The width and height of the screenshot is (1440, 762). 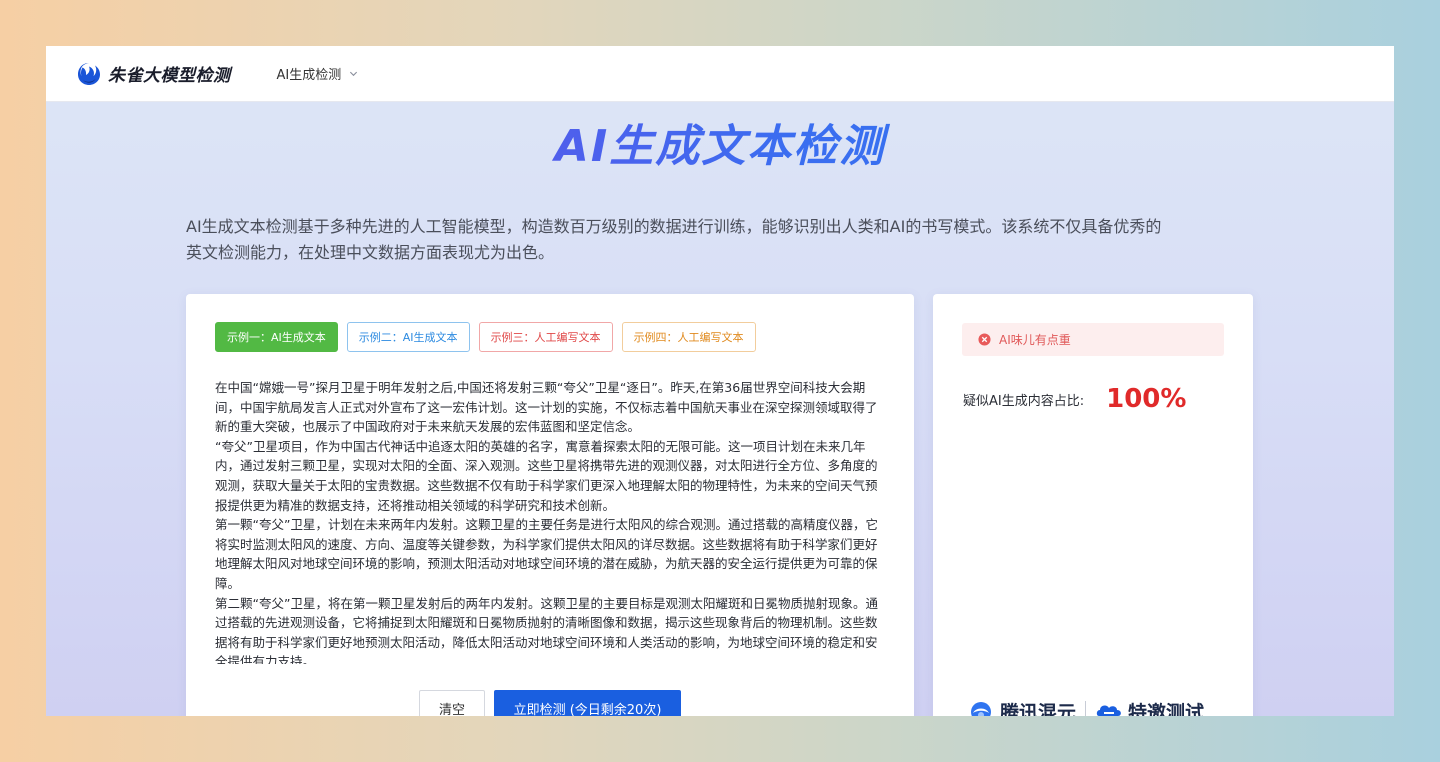 I want to click on partner-brands: 腾讯混元 特邀测试, so click(x=1085, y=707).